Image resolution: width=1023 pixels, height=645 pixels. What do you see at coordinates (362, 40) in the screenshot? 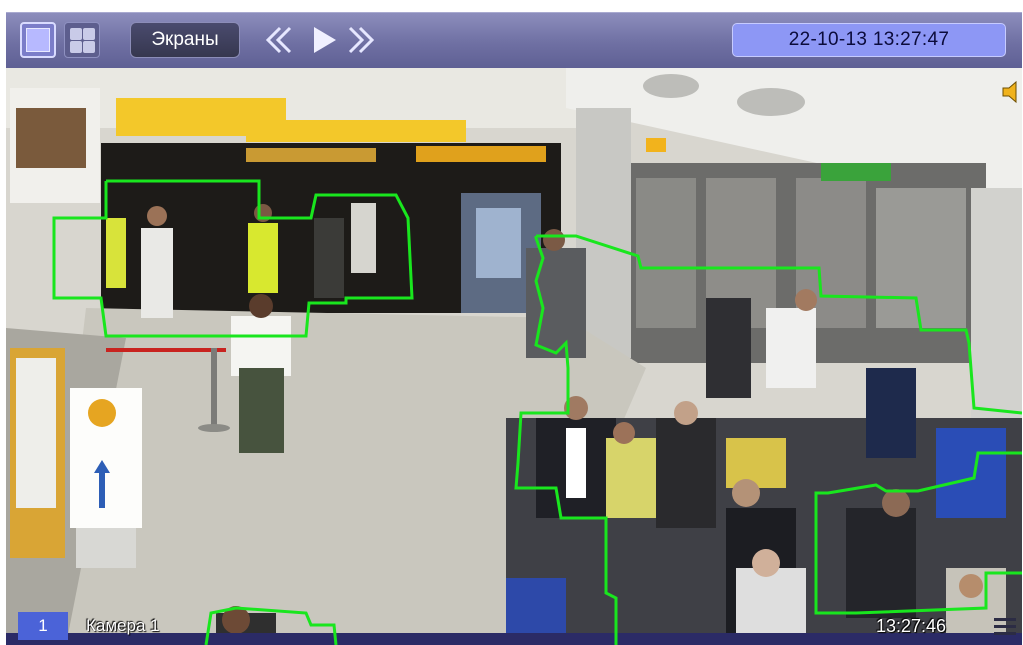
I see `fast-forward-icon` at bounding box center [362, 40].